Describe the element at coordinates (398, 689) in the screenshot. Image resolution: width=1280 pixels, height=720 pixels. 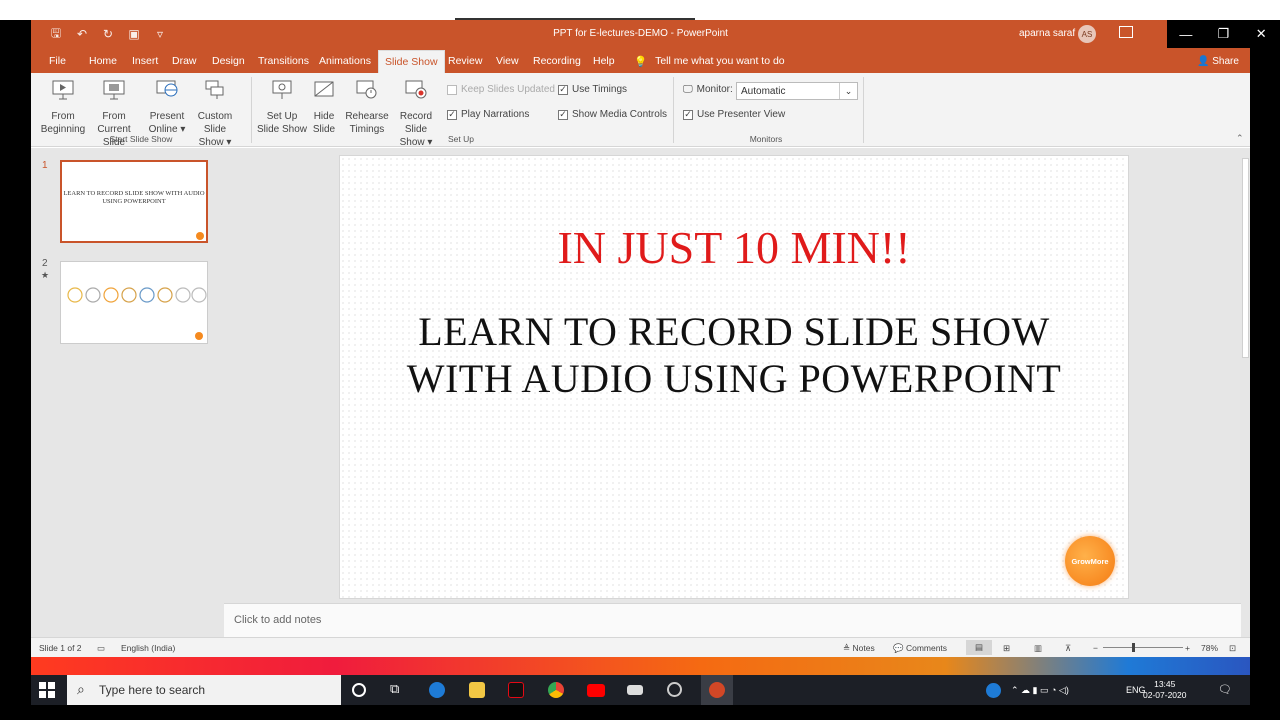
I see `task-view-icon: ⧉` at that location.